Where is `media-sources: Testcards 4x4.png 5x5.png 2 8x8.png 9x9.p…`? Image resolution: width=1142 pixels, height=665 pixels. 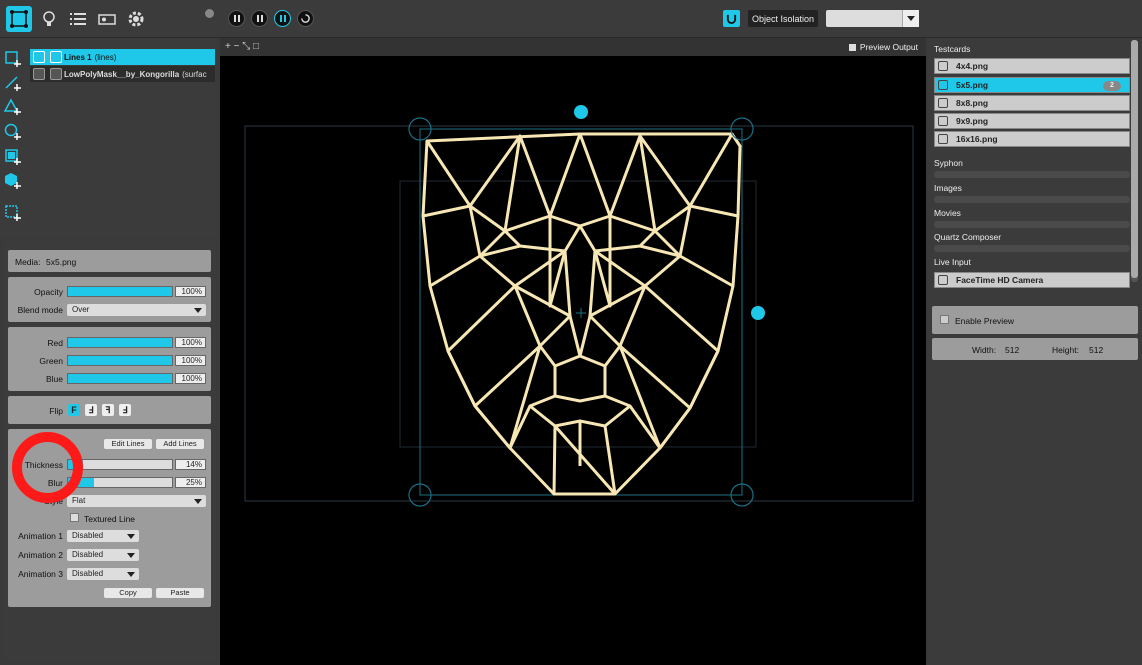
media-sources: Testcards 4x4.png 5x5.png 2 8x8.png 9x9.p… is located at coordinates (1035, 167).